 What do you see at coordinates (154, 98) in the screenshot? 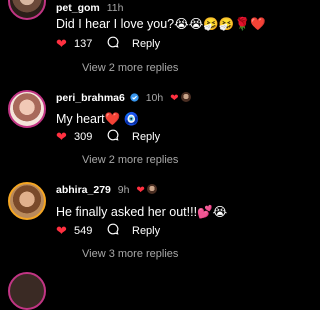
I see `comment-time: 10h` at bounding box center [154, 98].